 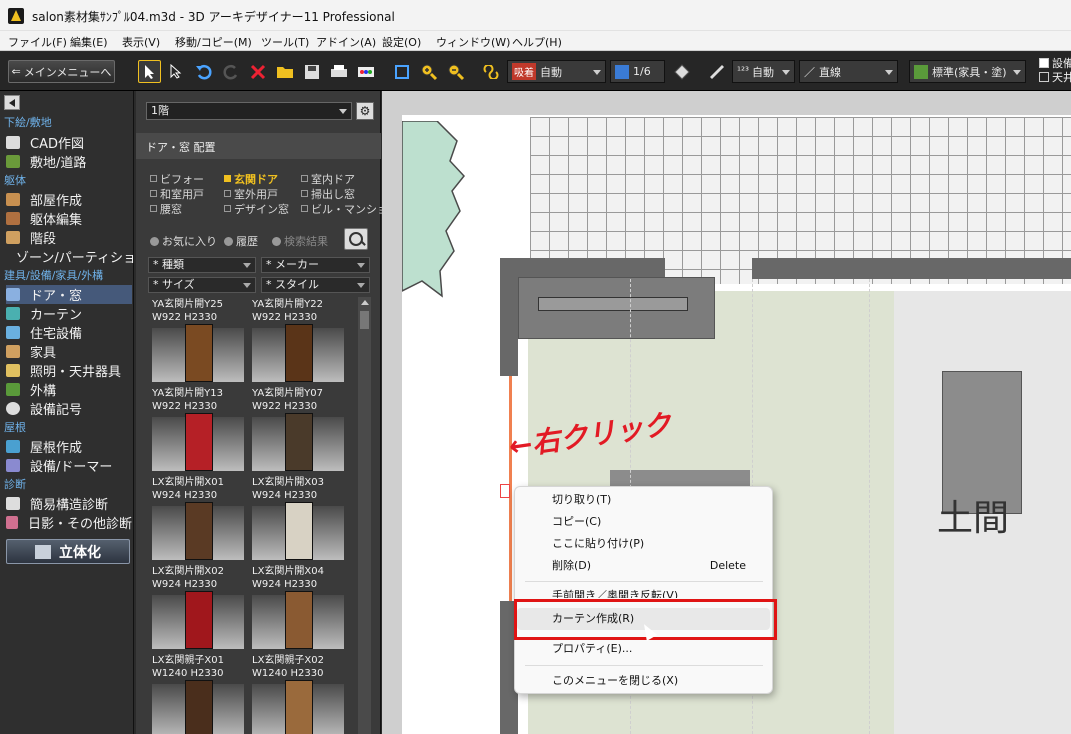 What do you see at coordinates (285, 42) in the screenshot?
I see `menu-tools: ツール(T)` at bounding box center [285, 42].